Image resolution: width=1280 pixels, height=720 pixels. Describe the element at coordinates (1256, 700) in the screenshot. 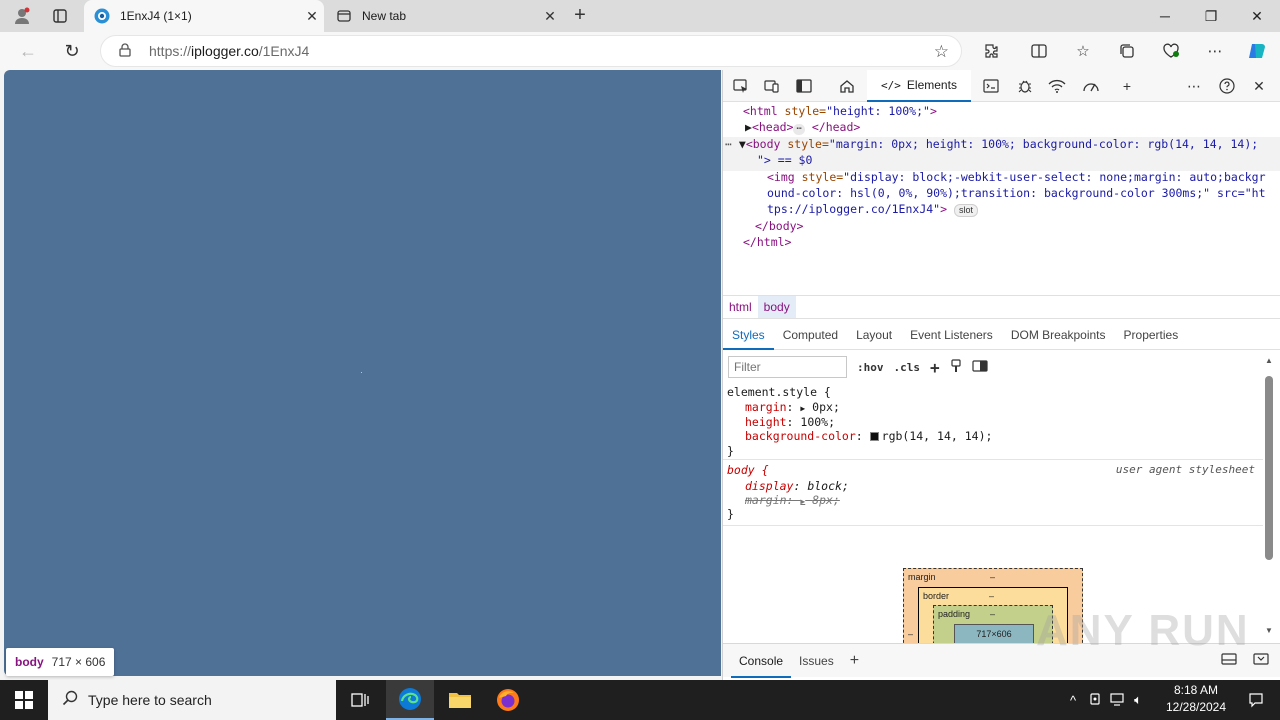

I see `notifications-icon` at that location.